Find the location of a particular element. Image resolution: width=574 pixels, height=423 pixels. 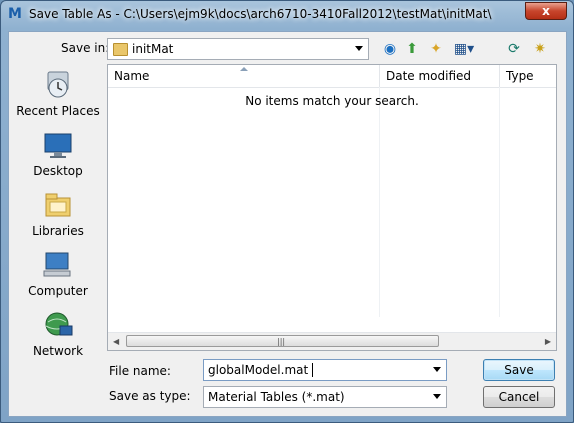

desktop-icon is located at coordinates (58, 145).